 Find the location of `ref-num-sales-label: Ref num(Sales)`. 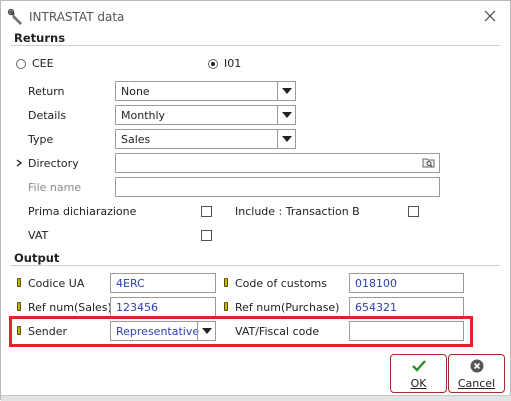

ref-num-sales-label: Ref num(Sales) is located at coordinates (70, 307).